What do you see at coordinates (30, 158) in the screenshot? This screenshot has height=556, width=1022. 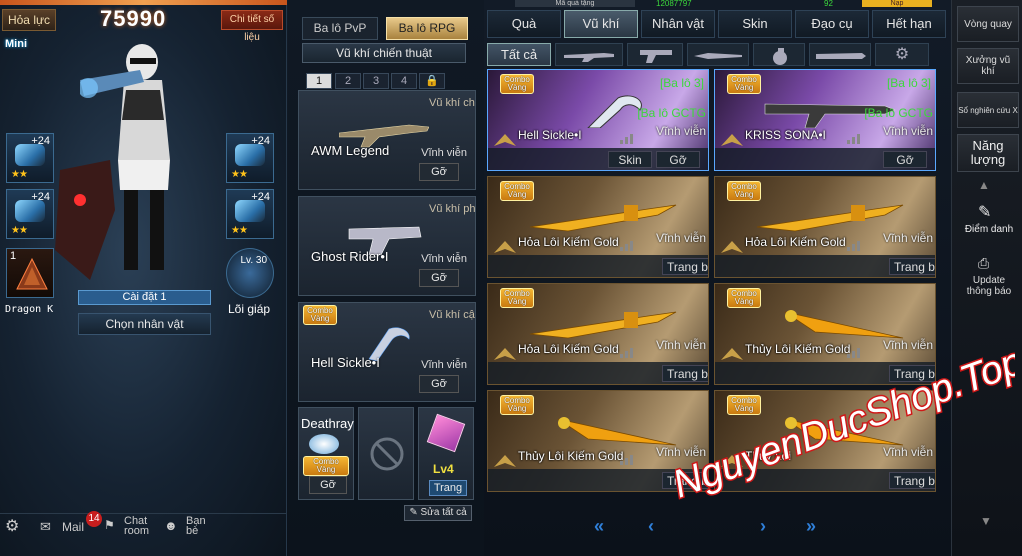 I see `slot-helmet: +24 ★★` at bounding box center [30, 158].